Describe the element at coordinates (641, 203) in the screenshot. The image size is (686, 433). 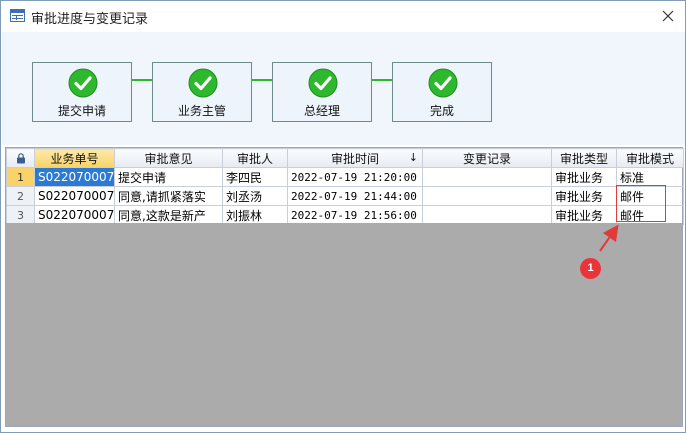
I see `annotation-highlight-box` at that location.